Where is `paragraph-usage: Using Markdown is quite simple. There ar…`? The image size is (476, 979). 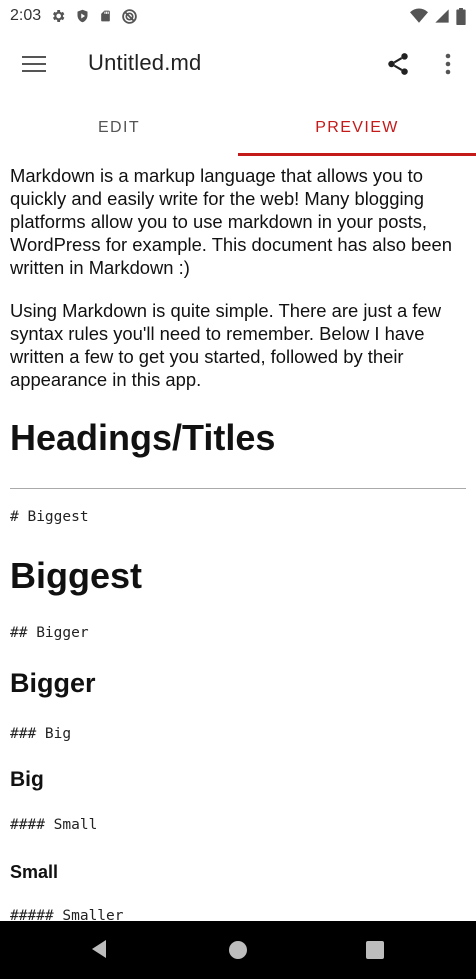 paragraph-usage: Using Markdown is quite simple. There ar… is located at coordinates (226, 345).